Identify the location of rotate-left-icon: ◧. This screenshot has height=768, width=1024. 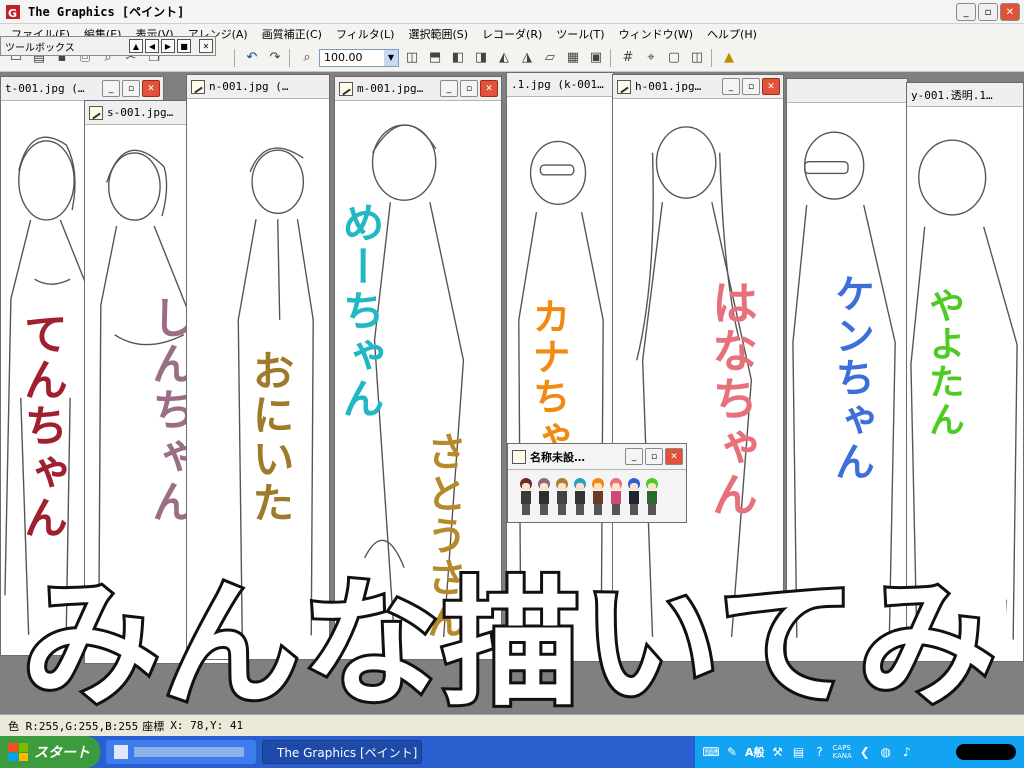
(458, 58).